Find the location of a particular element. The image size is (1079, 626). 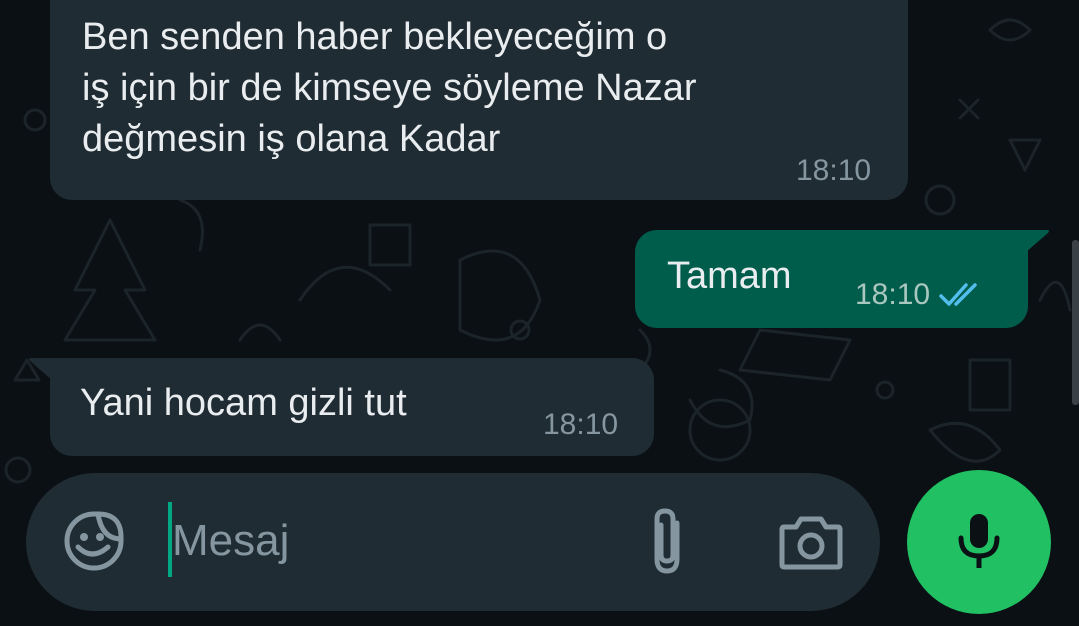

sticker-emoji-button is located at coordinates (94, 541).